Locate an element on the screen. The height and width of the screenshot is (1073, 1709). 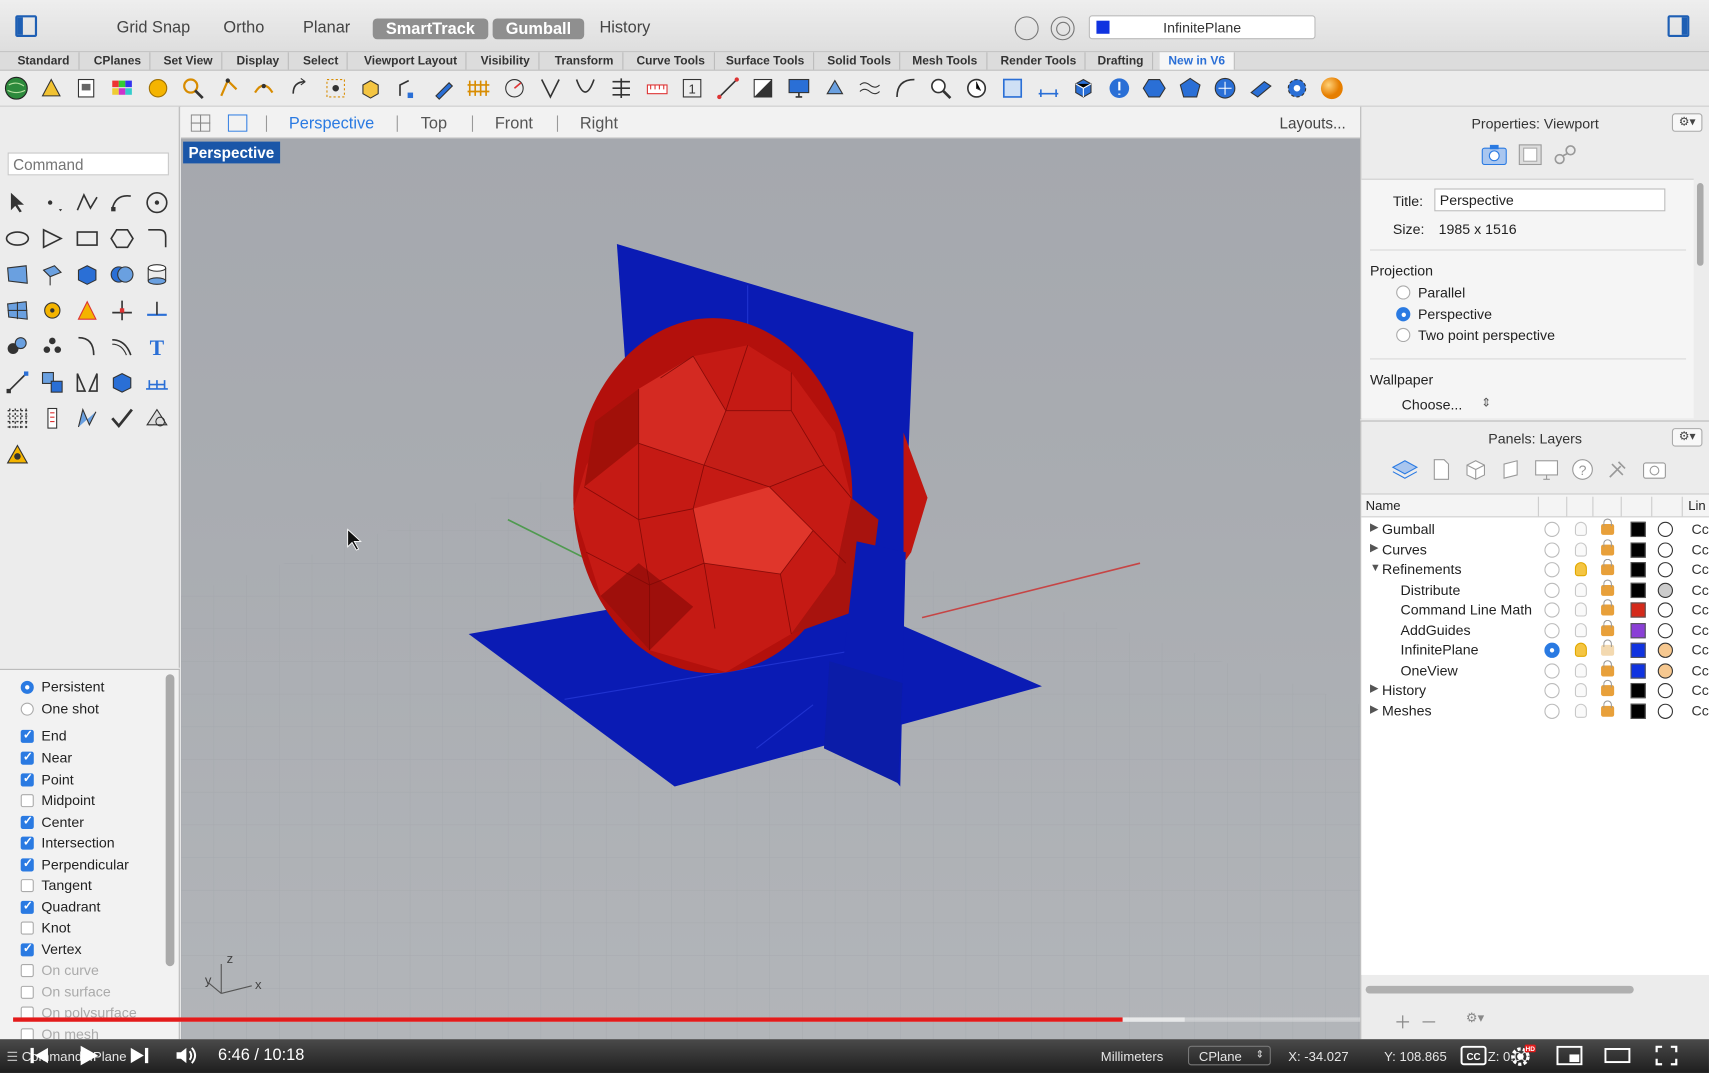
layers-stack-icon is located at coordinates (1225, 88).